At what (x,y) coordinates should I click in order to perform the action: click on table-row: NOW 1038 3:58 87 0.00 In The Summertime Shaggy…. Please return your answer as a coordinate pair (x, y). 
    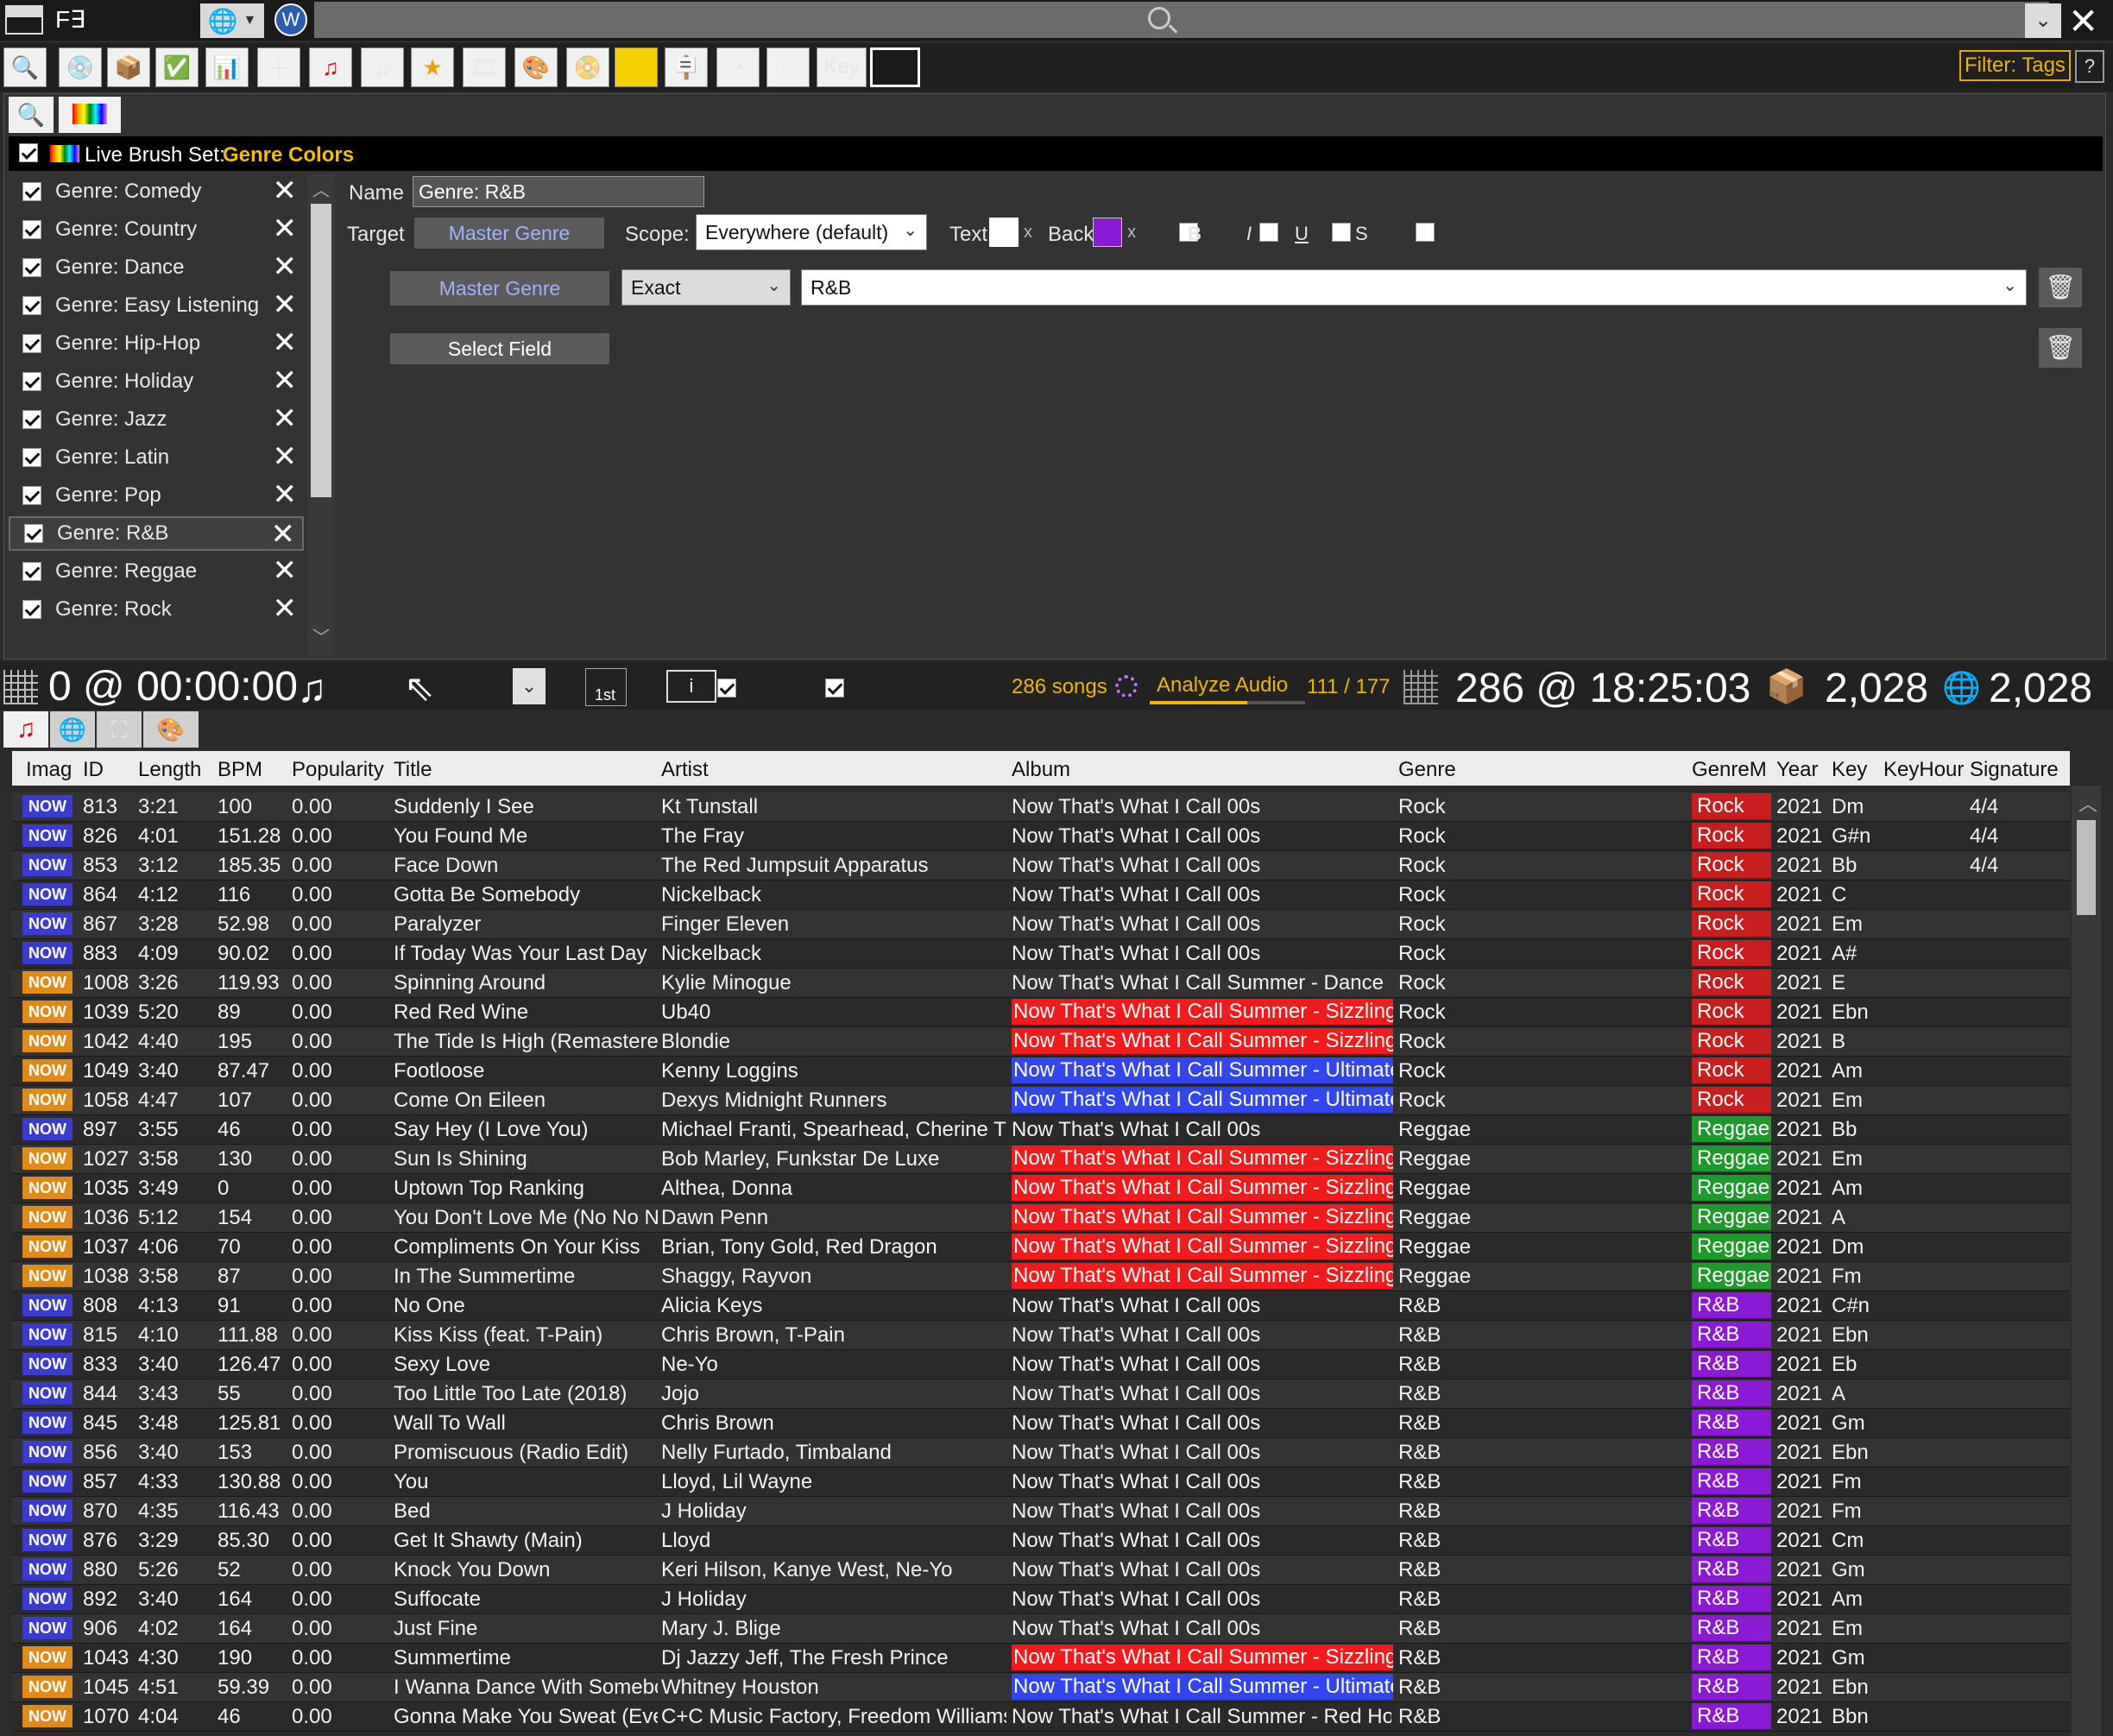
    Looking at the image, I should click on (1041, 1276).